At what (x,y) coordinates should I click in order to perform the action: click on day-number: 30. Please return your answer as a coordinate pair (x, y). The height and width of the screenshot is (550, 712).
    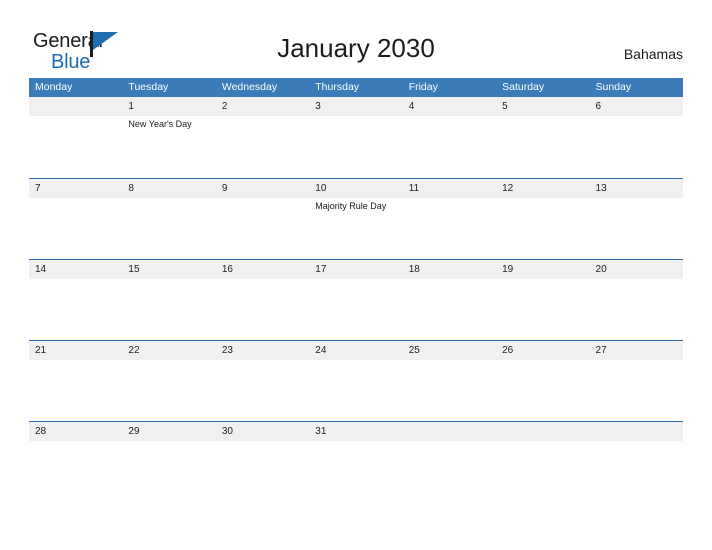
    Looking at the image, I should click on (262, 431).